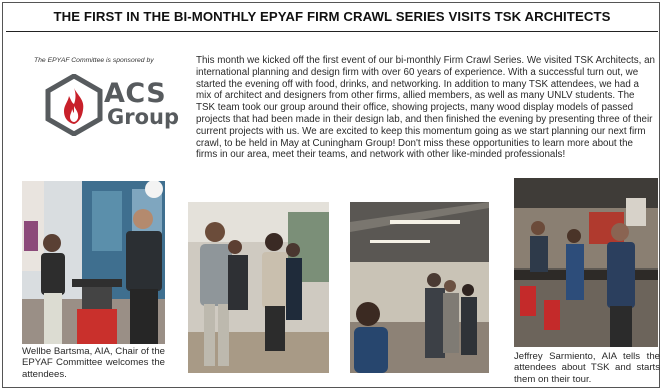 Image resolution: width=664 pixels, height=391 pixels. I want to click on flame-hexagon-icon, so click(74, 105).